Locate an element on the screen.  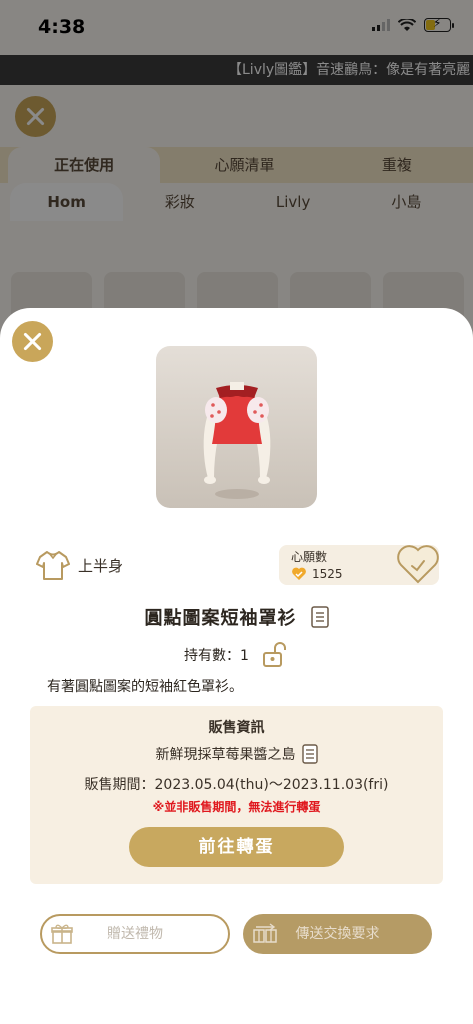
wishlist-box: 心願數 1525 is located at coordinates (359, 565).